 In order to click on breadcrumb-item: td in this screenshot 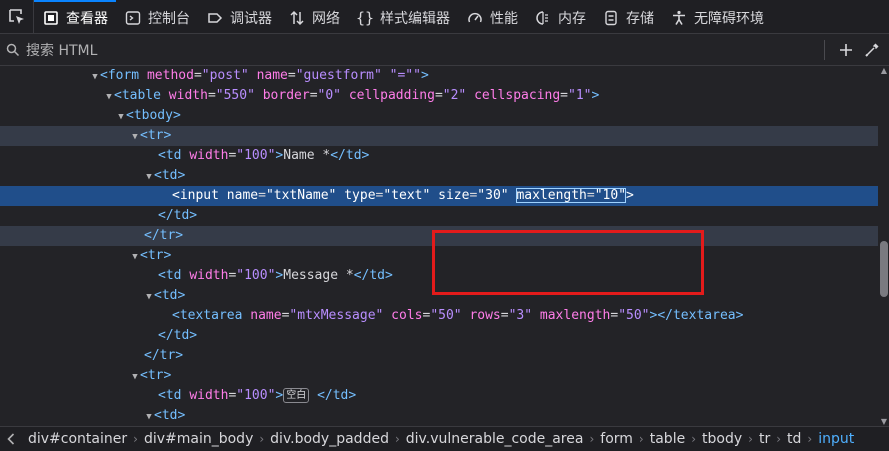, I will do `click(794, 439)`.